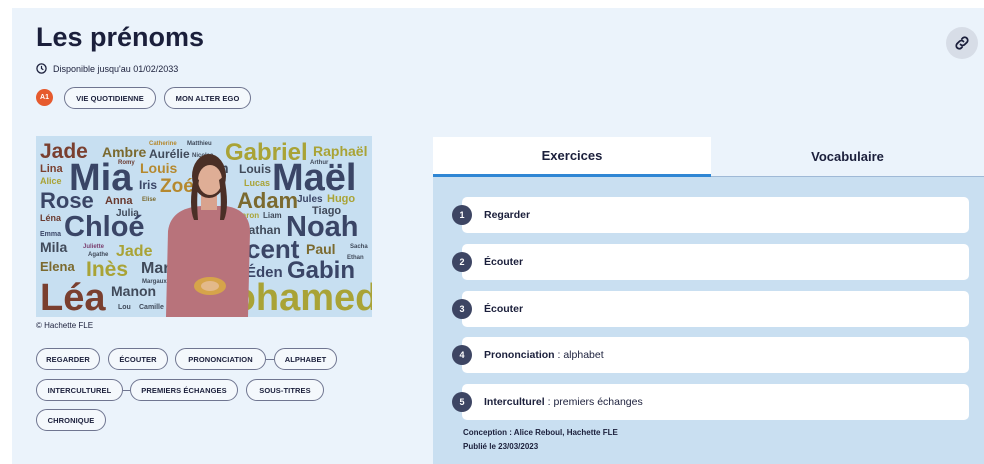  What do you see at coordinates (572, 157) in the screenshot?
I see `tab-exercices: Exercices` at bounding box center [572, 157].